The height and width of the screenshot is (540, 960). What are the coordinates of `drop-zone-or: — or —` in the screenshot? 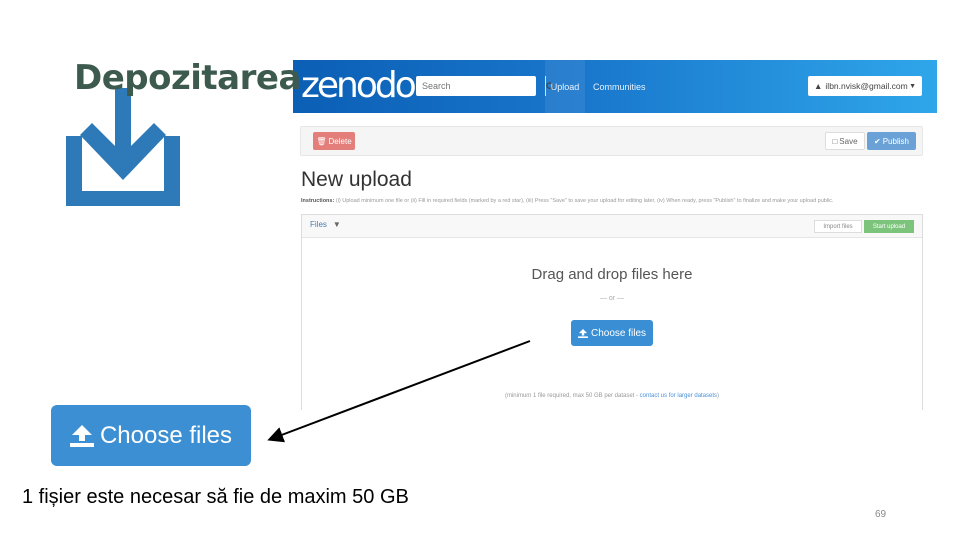 It's located at (612, 298).